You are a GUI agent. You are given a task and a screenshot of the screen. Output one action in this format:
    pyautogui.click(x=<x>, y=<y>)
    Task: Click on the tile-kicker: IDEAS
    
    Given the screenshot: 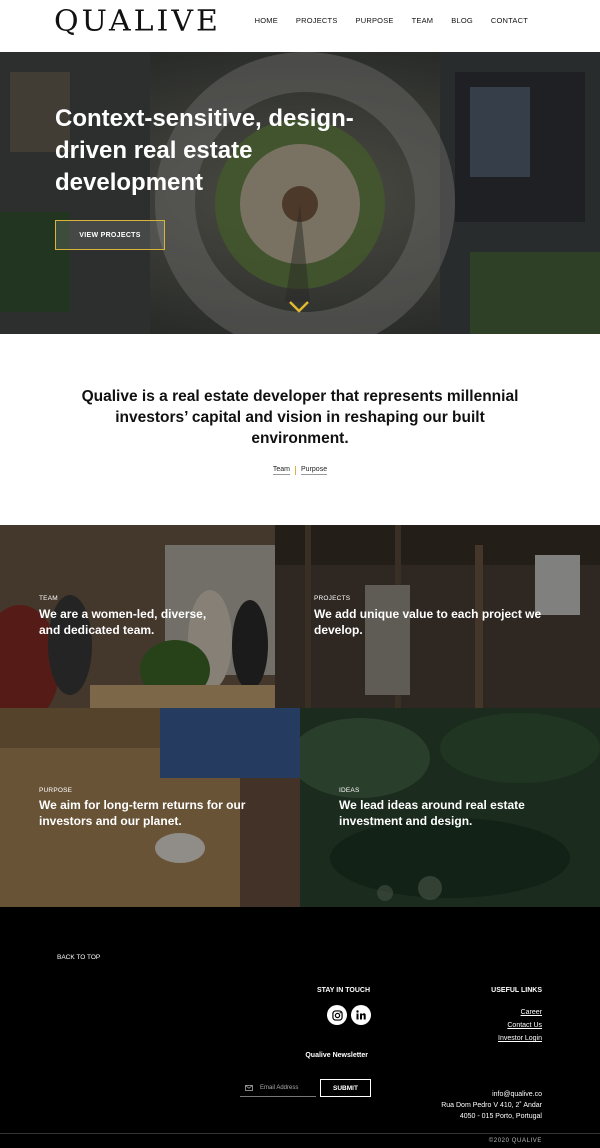 What is the action you would take?
    pyautogui.click(x=349, y=790)
    